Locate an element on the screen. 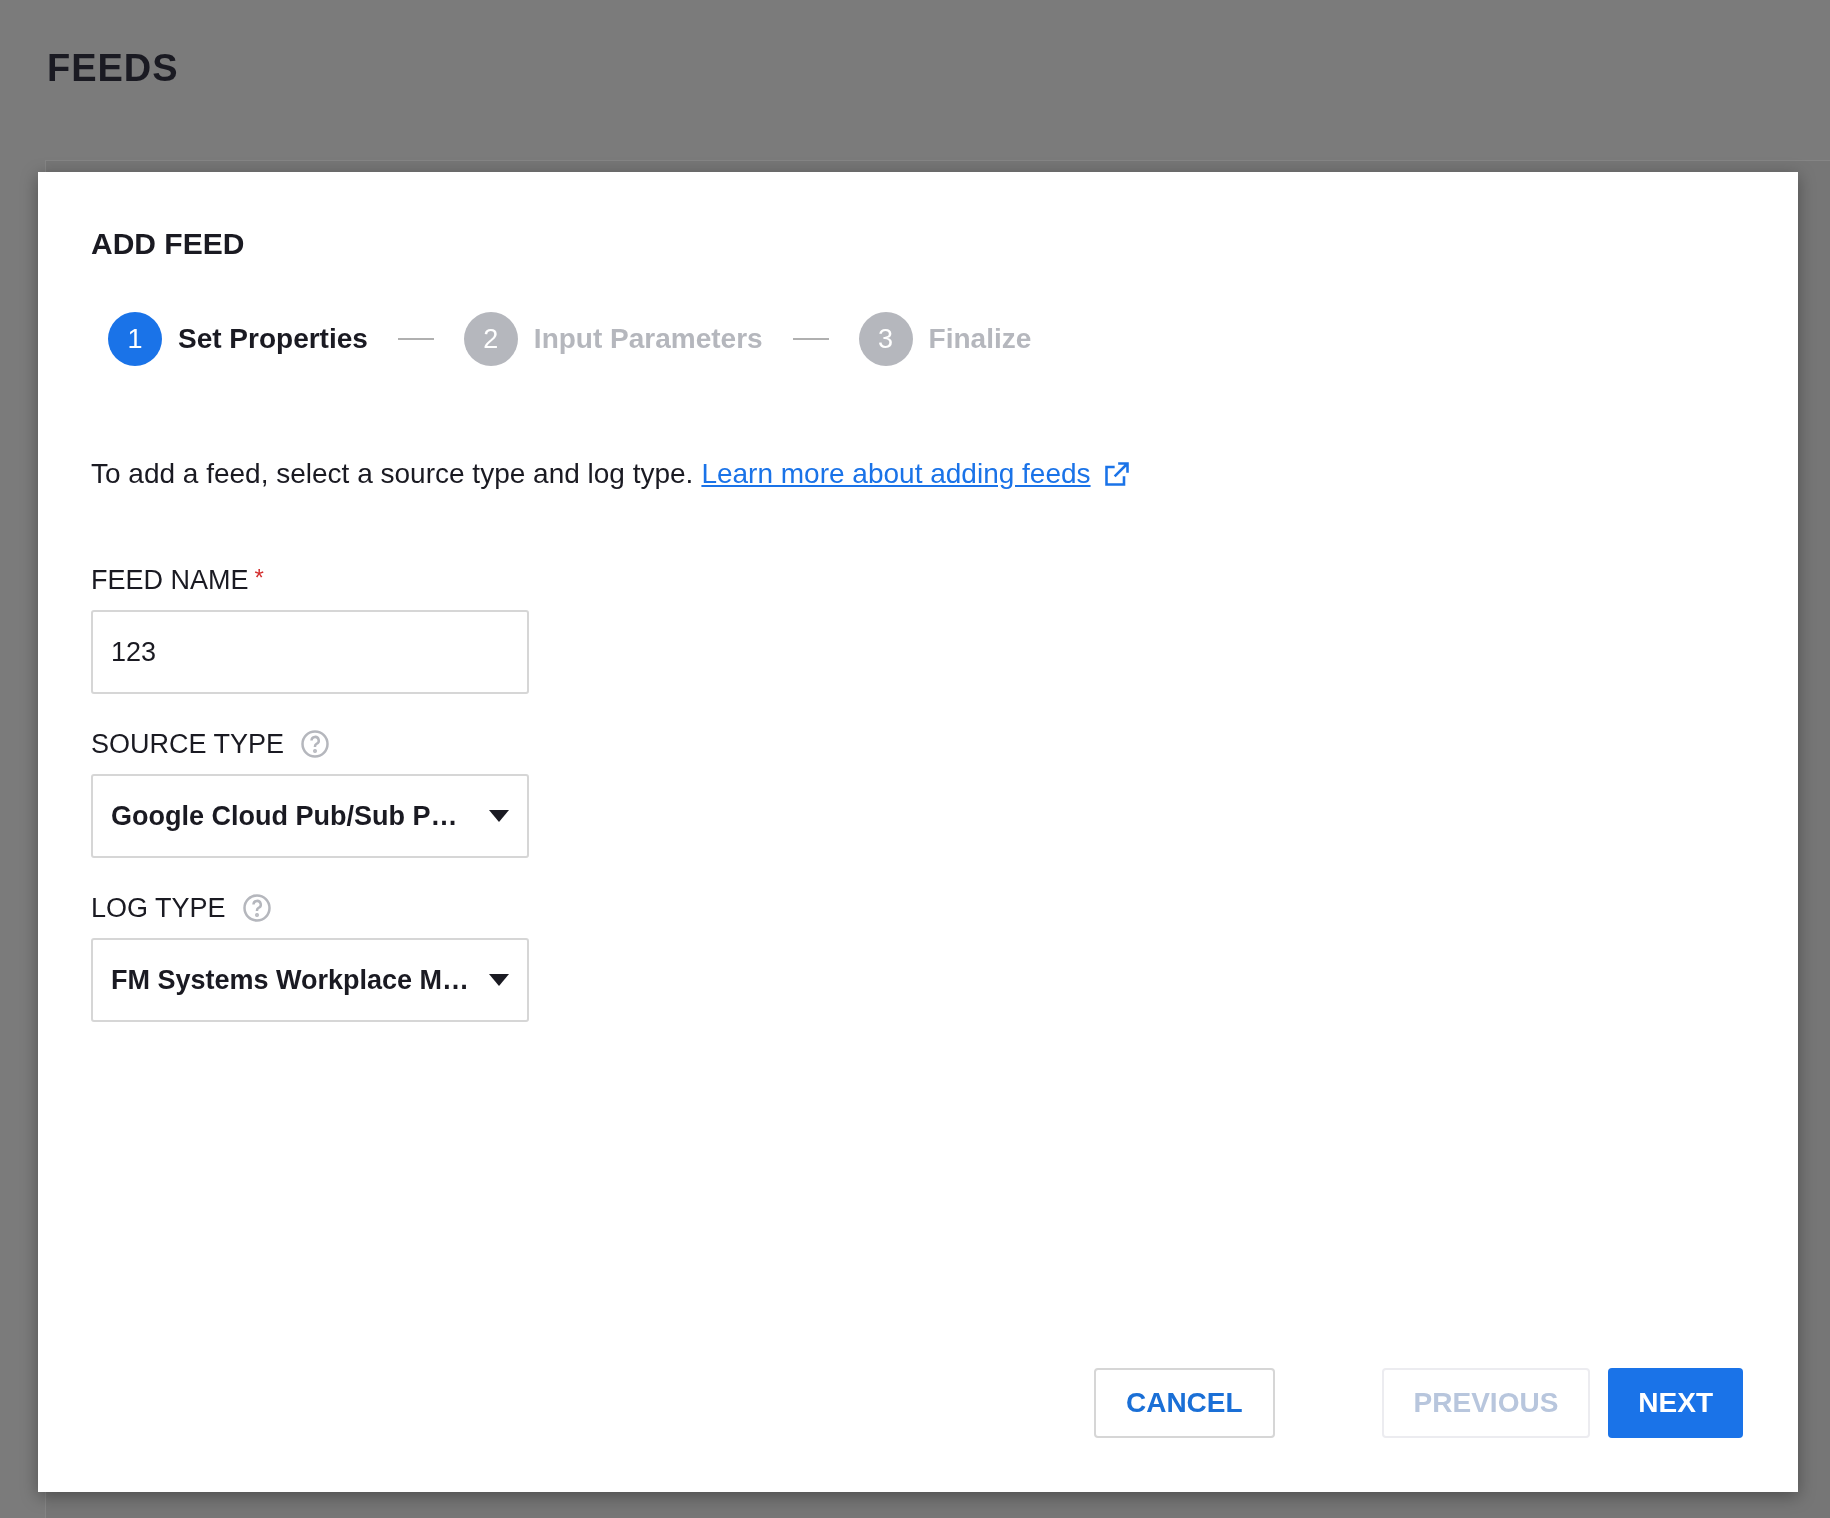 The width and height of the screenshot is (1830, 1518). dialog-button: CANCEL is located at coordinates (1184, 1403).